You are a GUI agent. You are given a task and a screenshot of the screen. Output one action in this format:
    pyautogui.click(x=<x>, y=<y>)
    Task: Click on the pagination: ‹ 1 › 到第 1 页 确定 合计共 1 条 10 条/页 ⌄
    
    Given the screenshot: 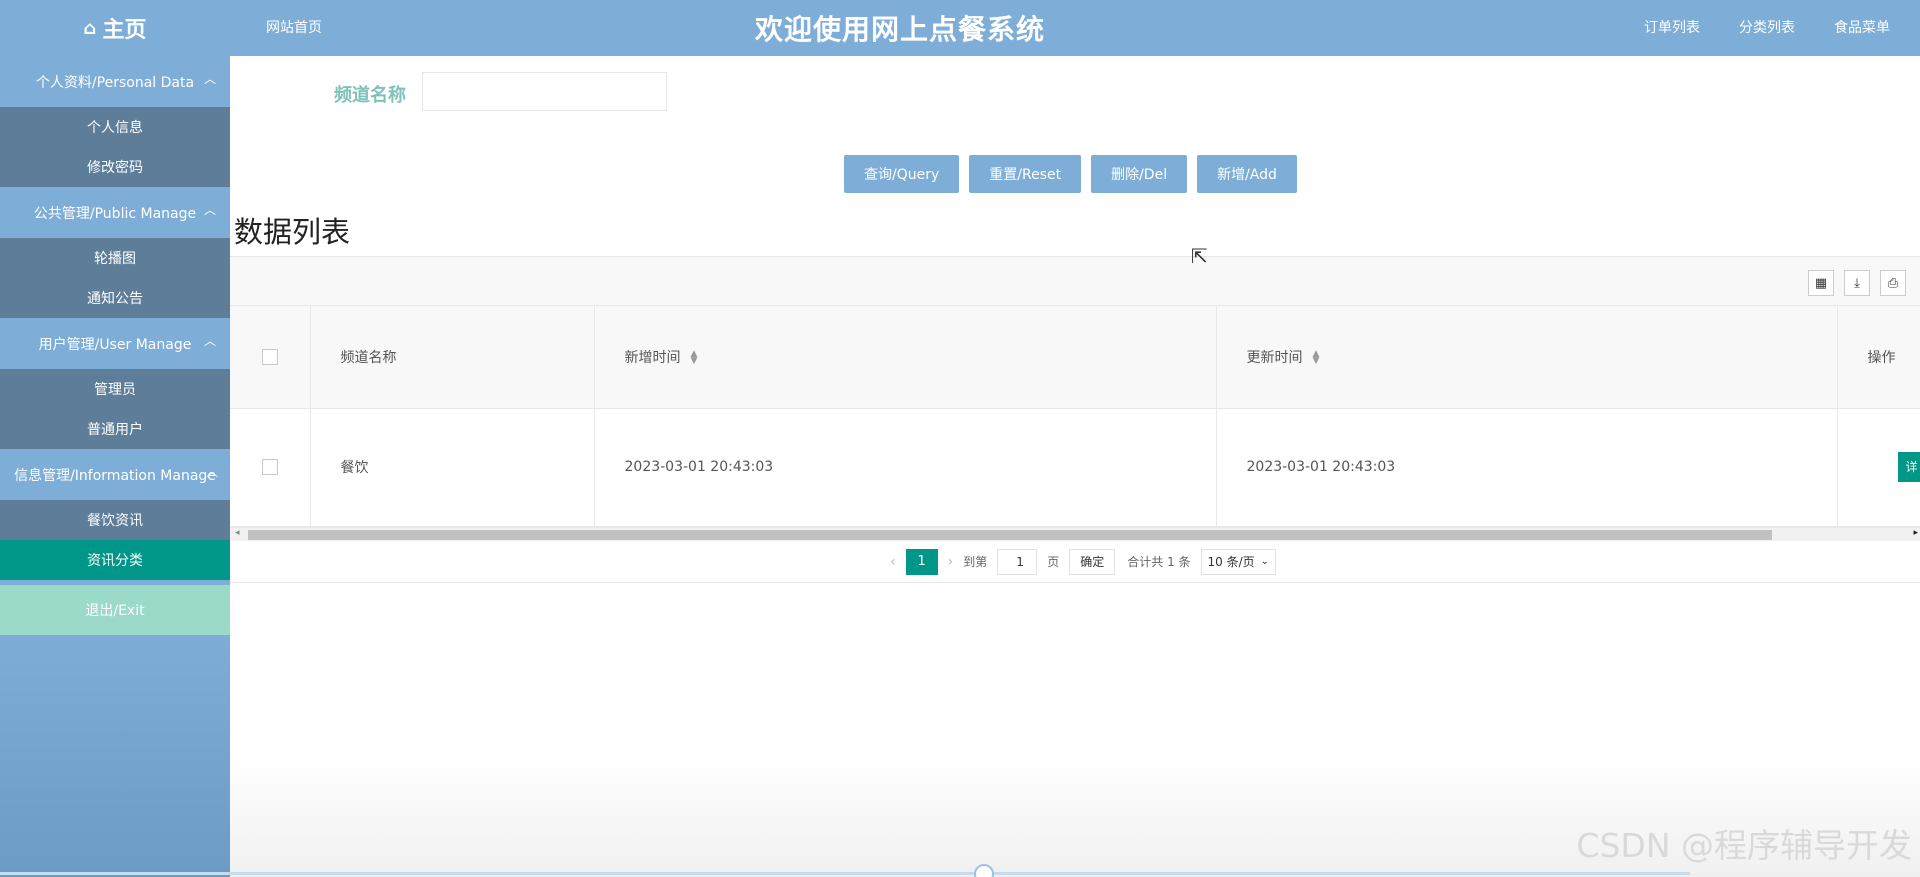 What is the action you would take?
    pyautogui.click(x=1075, y=562)
    